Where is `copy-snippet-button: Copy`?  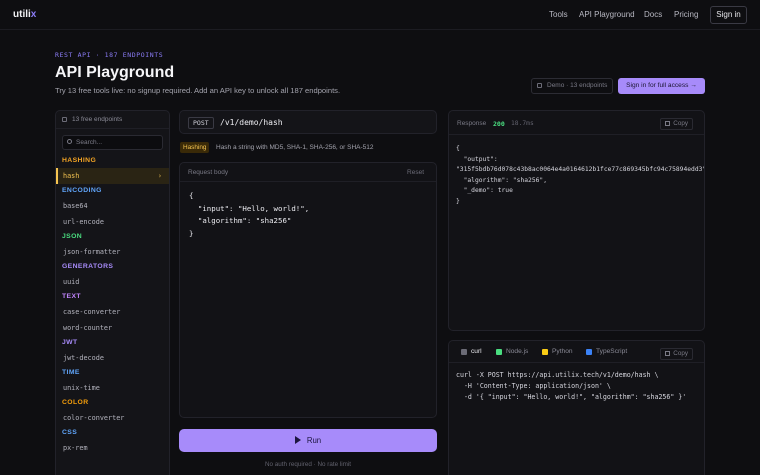
copy-snippet-button: Copy is located at coordinates (676, 354).